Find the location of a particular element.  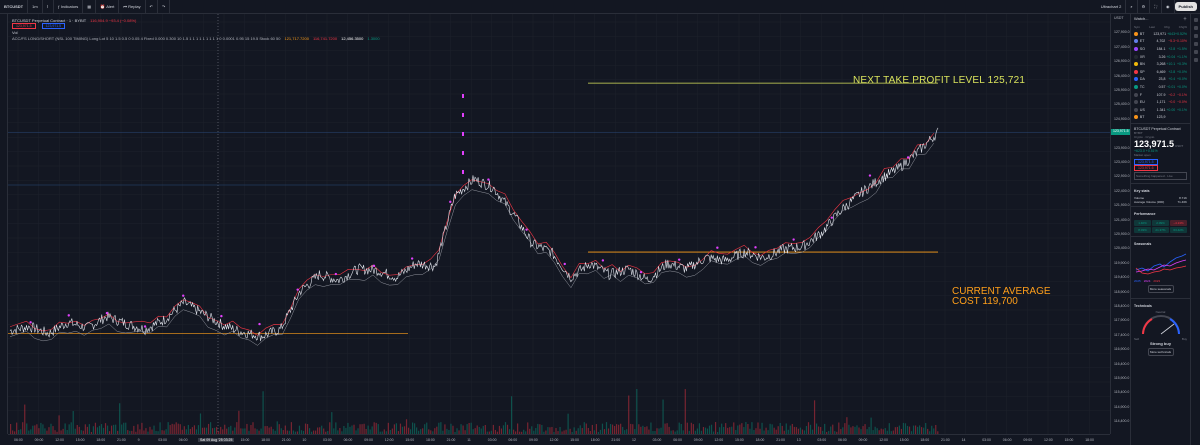

more-seasonals-button: More seasonals is located at coordinates (1160, 289).